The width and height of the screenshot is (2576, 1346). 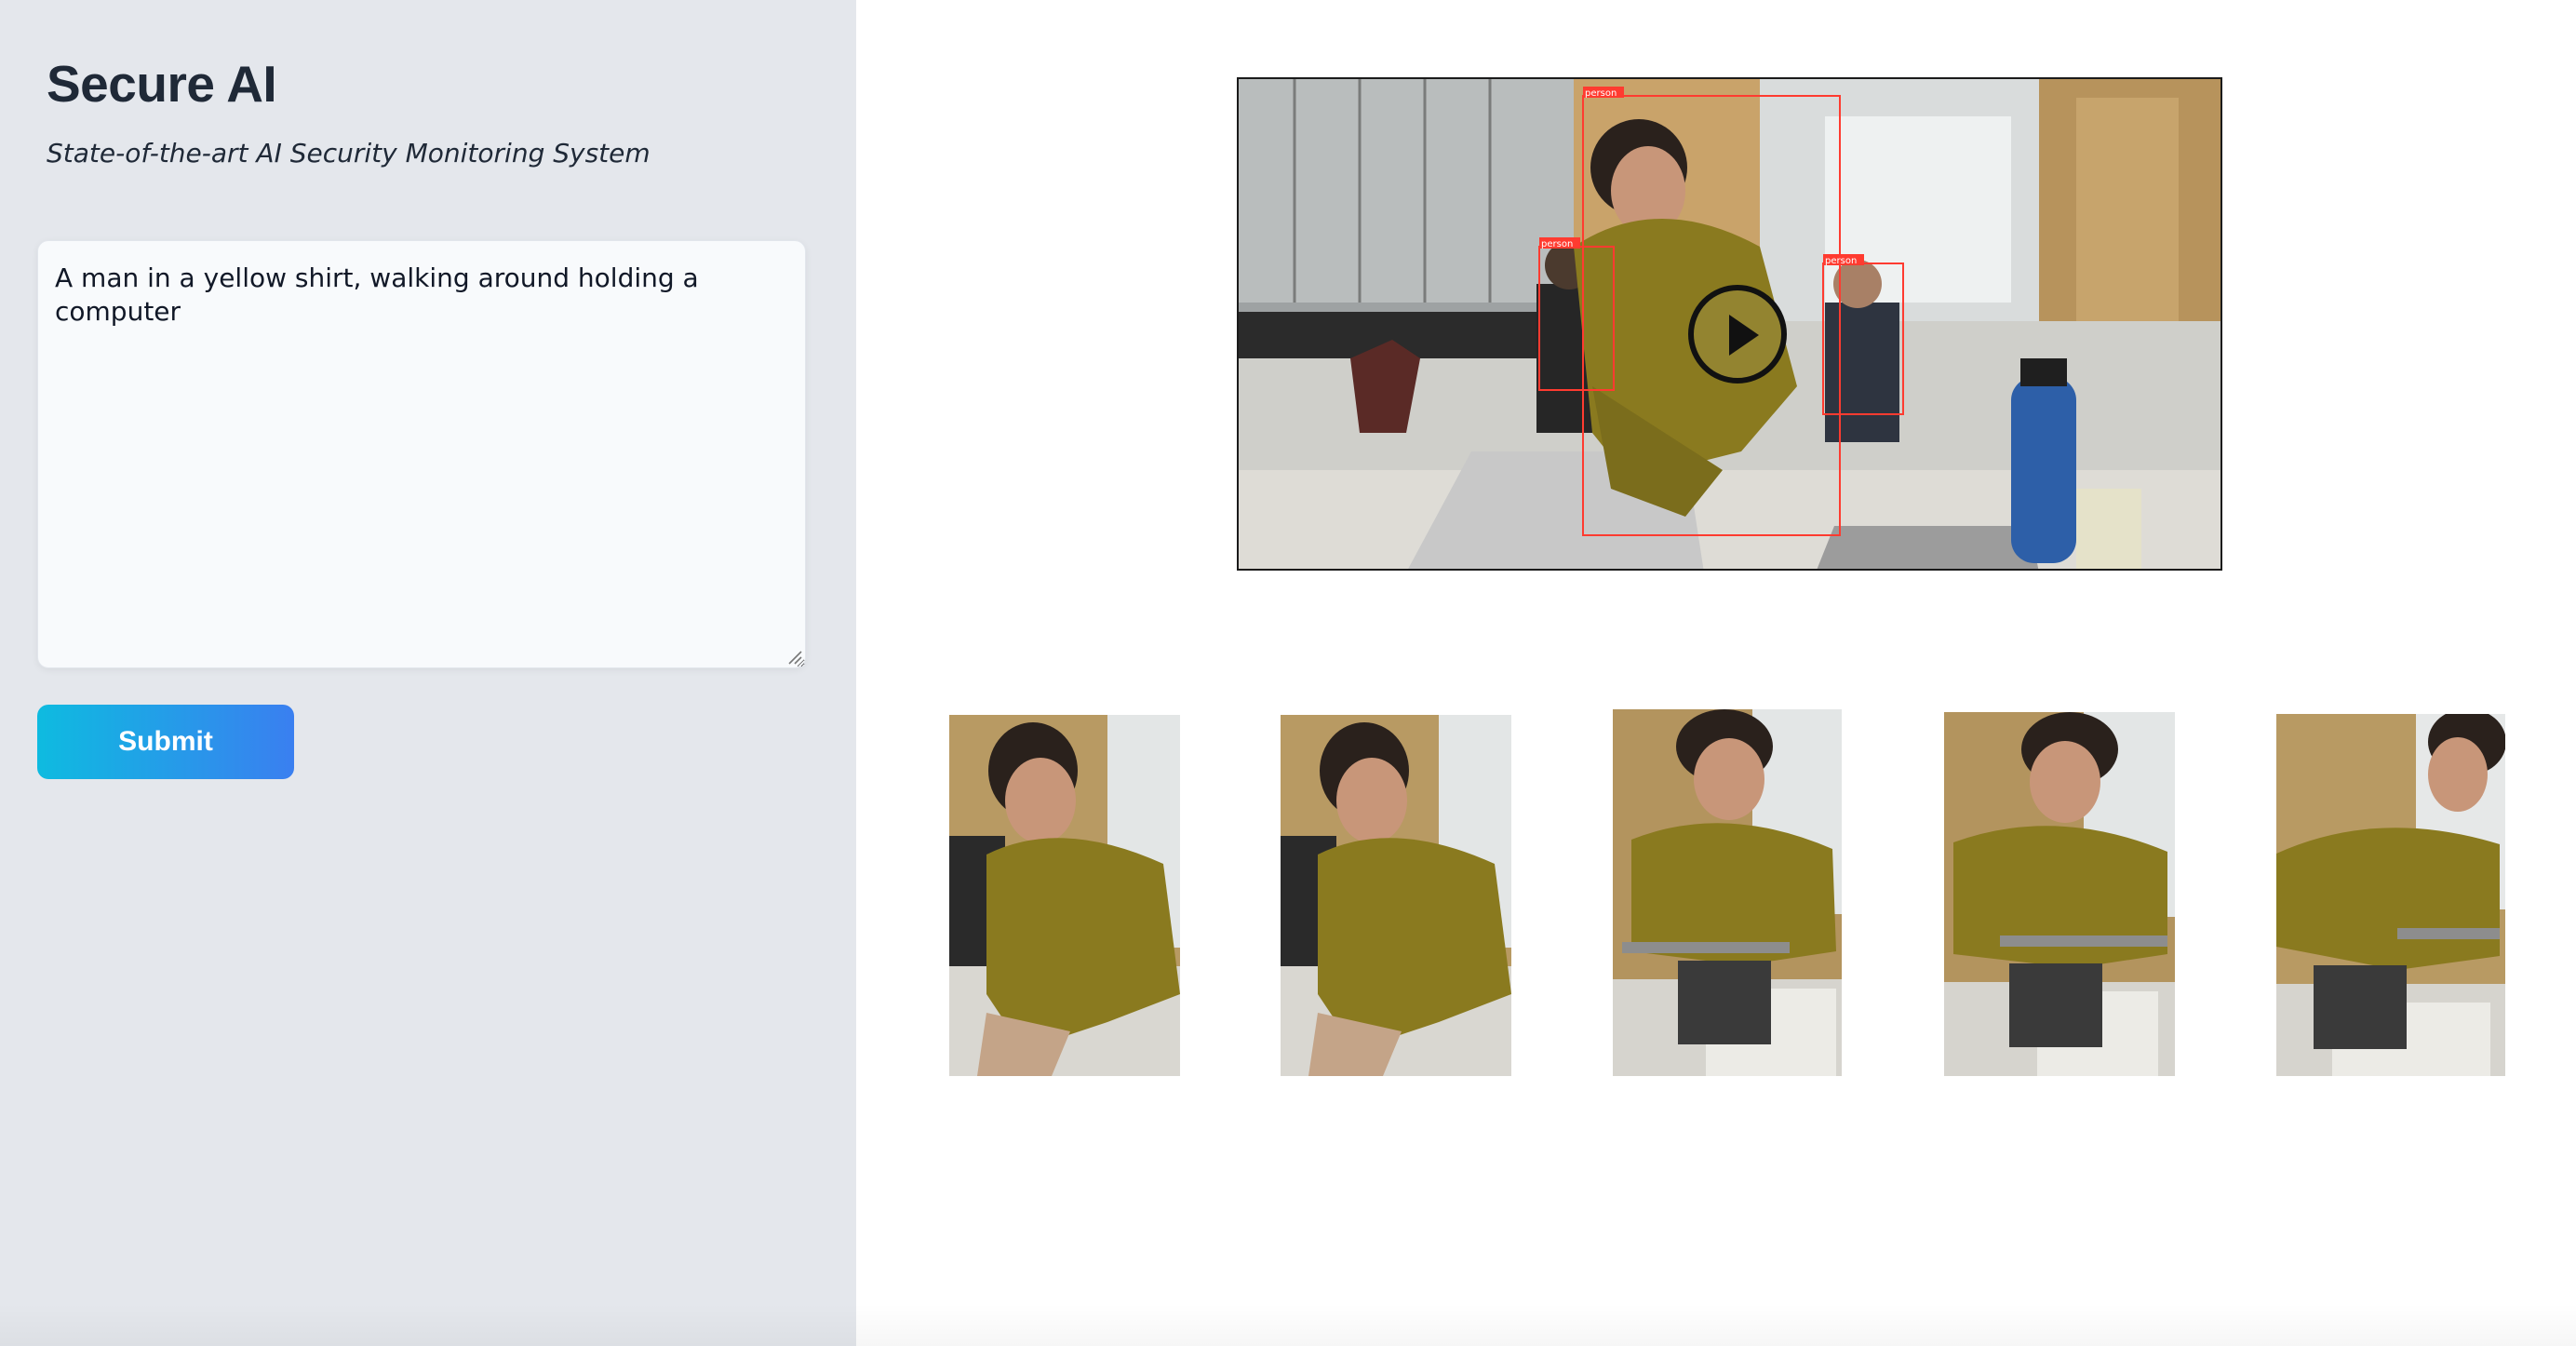 I want to click on page-bottom-shadow, so click(x=1288, y=1324).